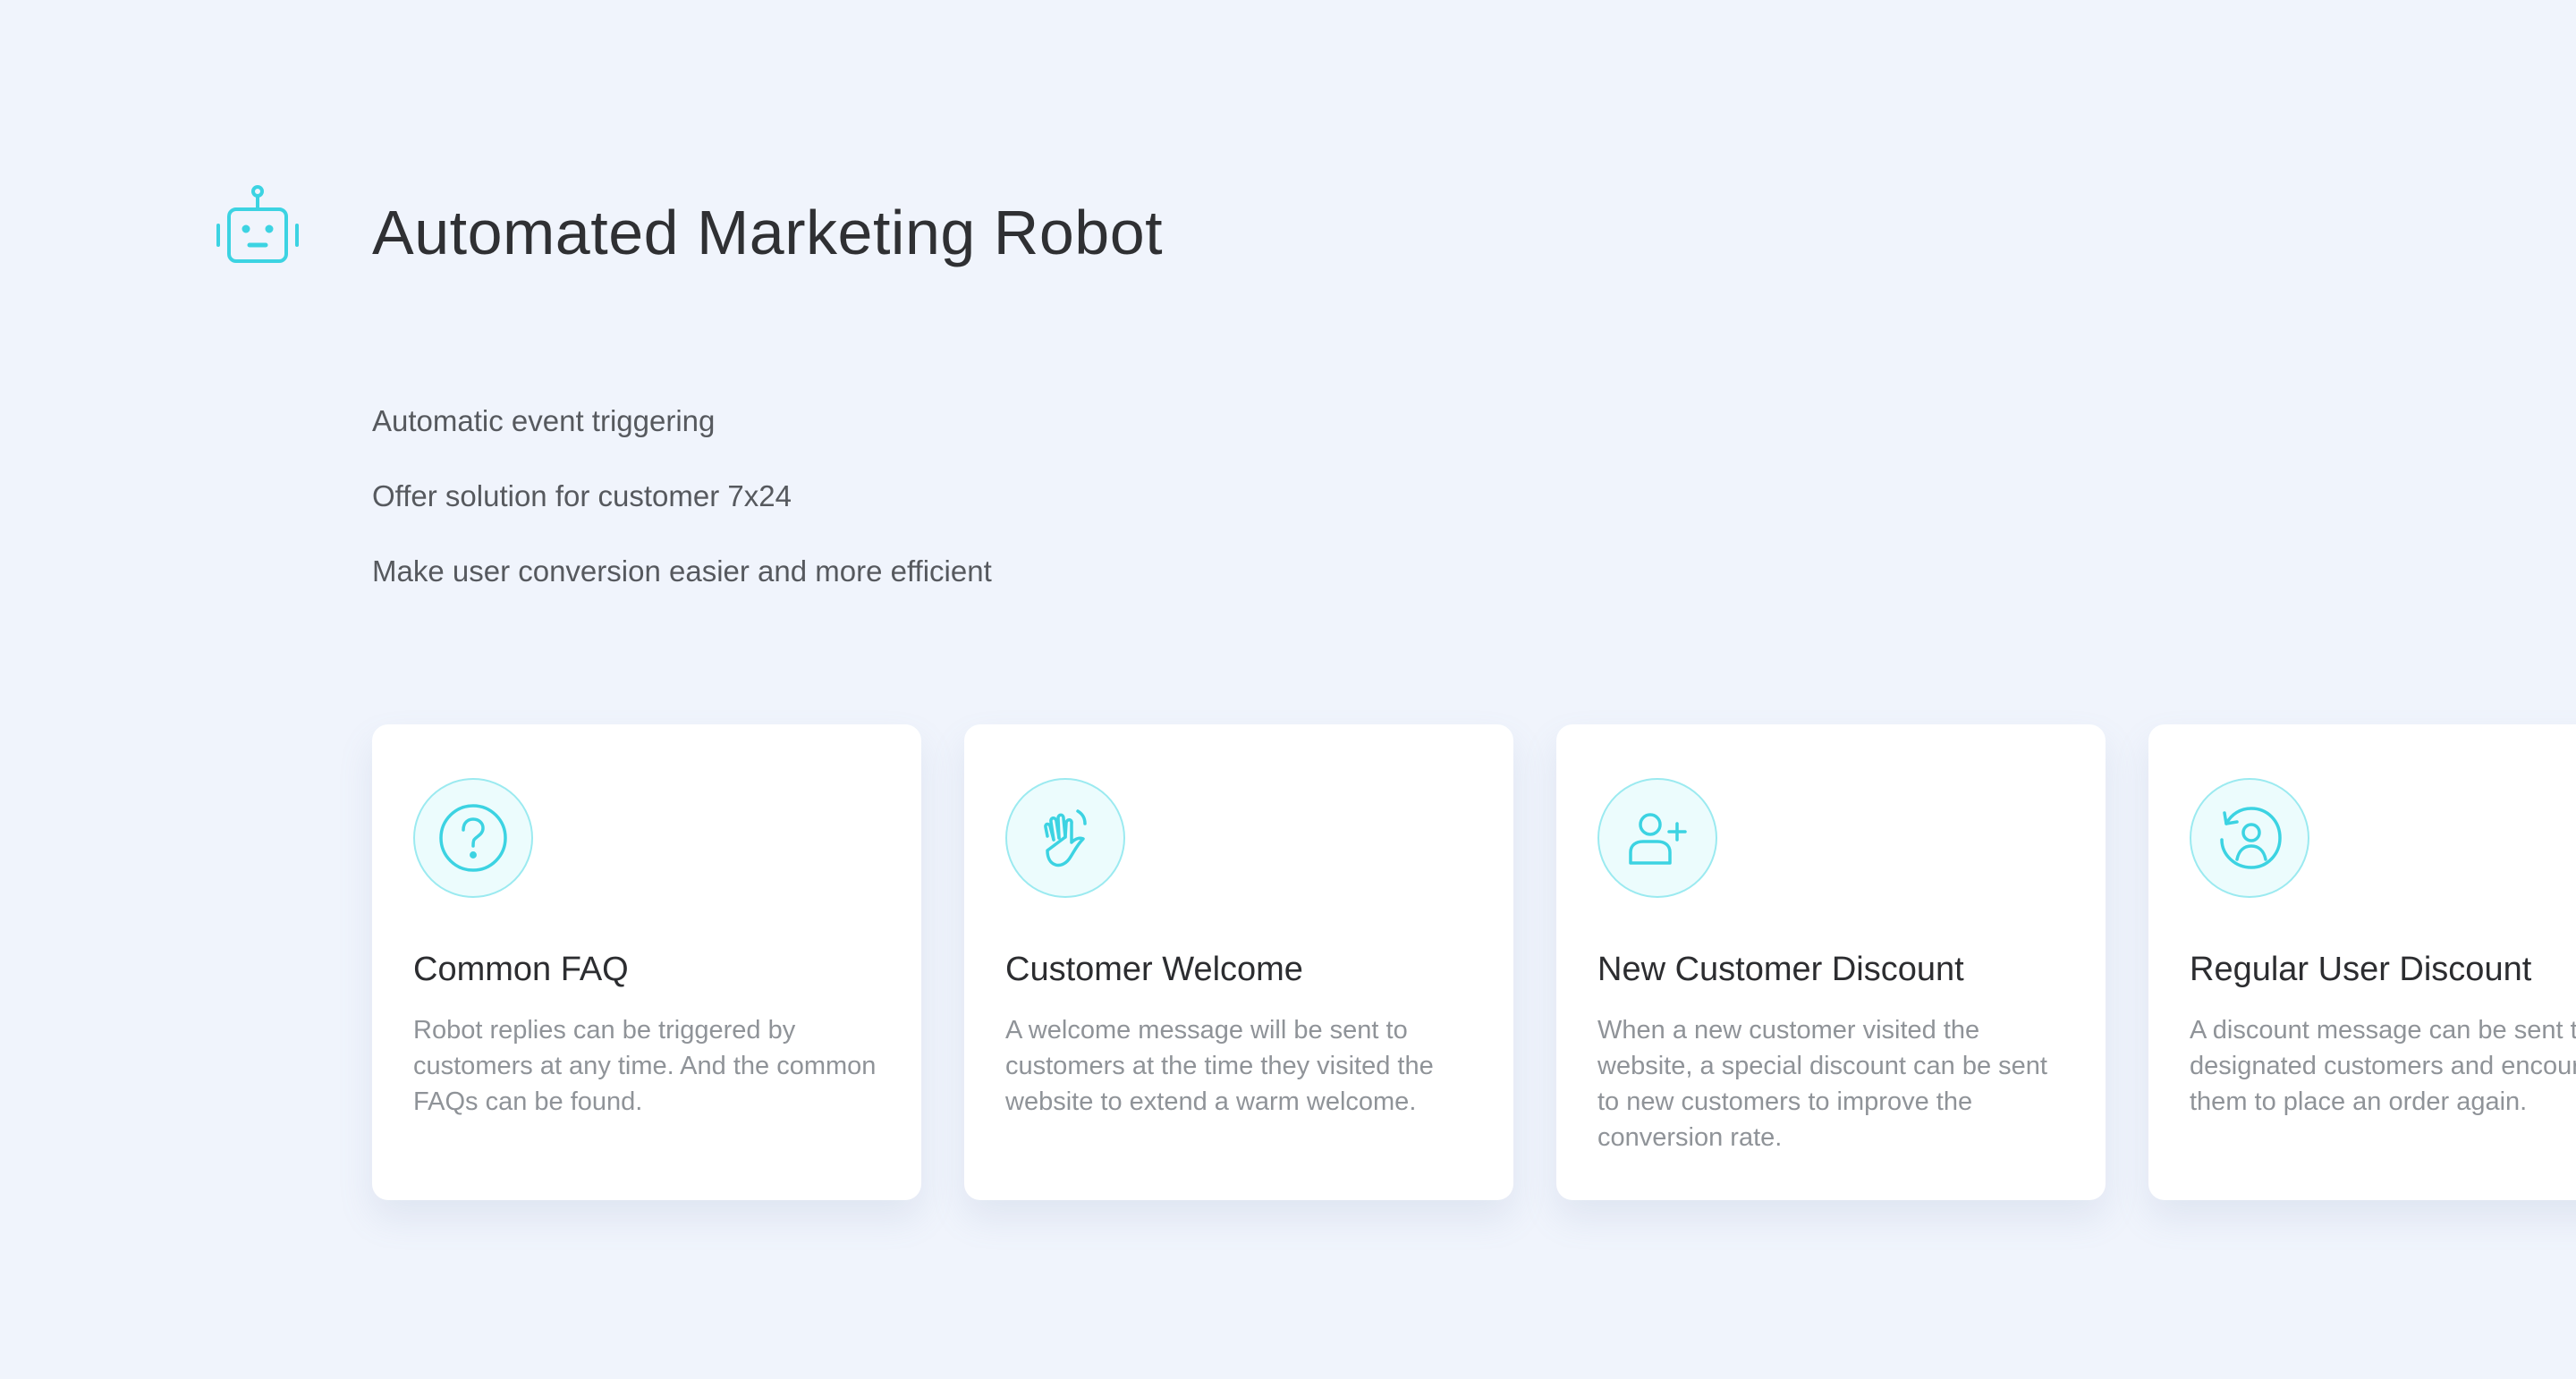 The height and width of the screenshot is (1379, 2576). I want to click on returning-user-icon, so click(2249, 838).